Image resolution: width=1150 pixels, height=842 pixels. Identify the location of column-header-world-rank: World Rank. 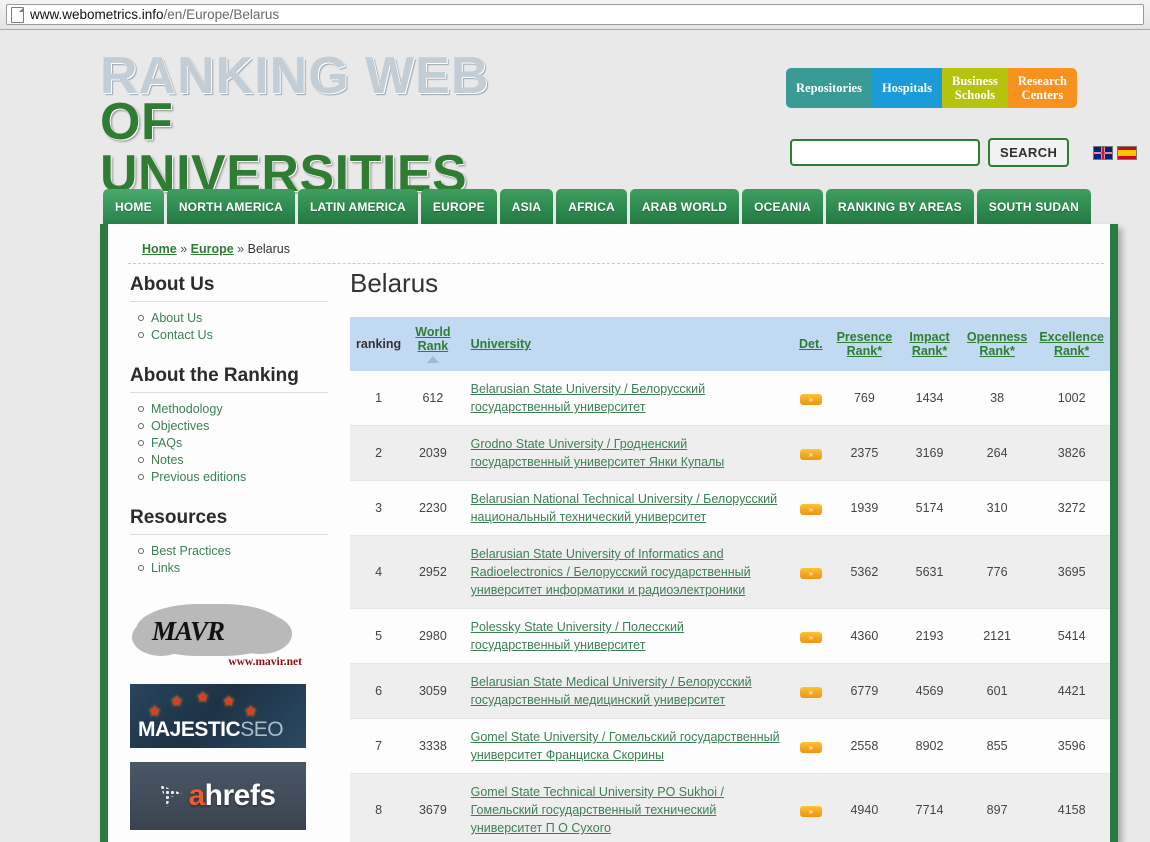
(433, 344).